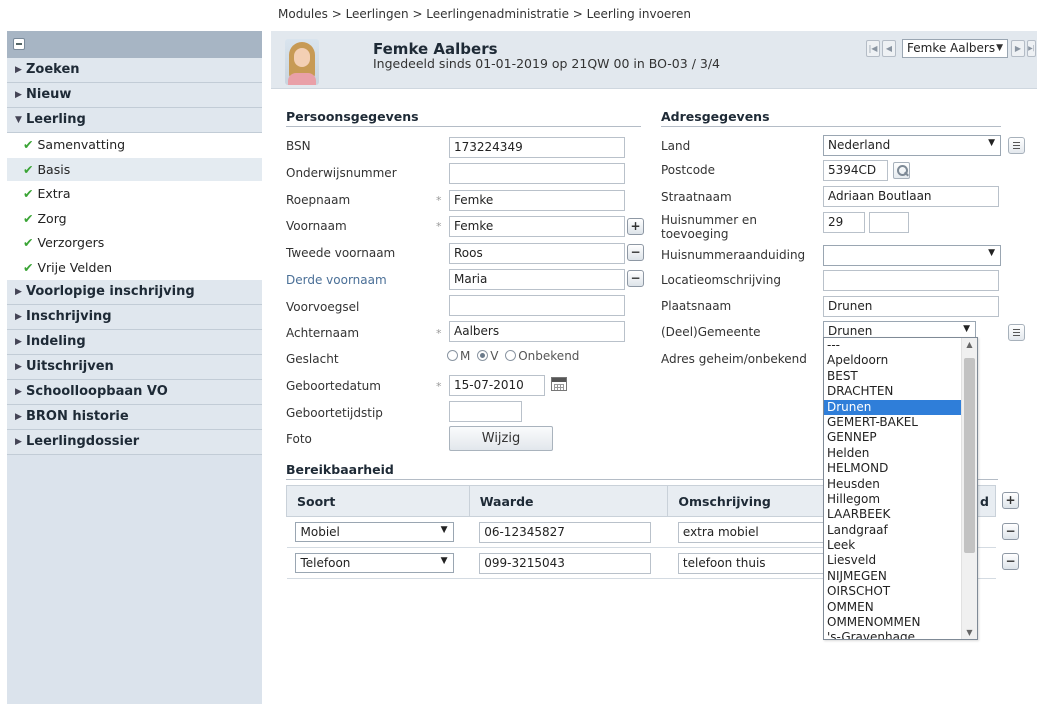  What do you see at coordinates (537, 173) in the screenshot?
I see `onderwijsnummer-field` at bounding box center [537, 173].